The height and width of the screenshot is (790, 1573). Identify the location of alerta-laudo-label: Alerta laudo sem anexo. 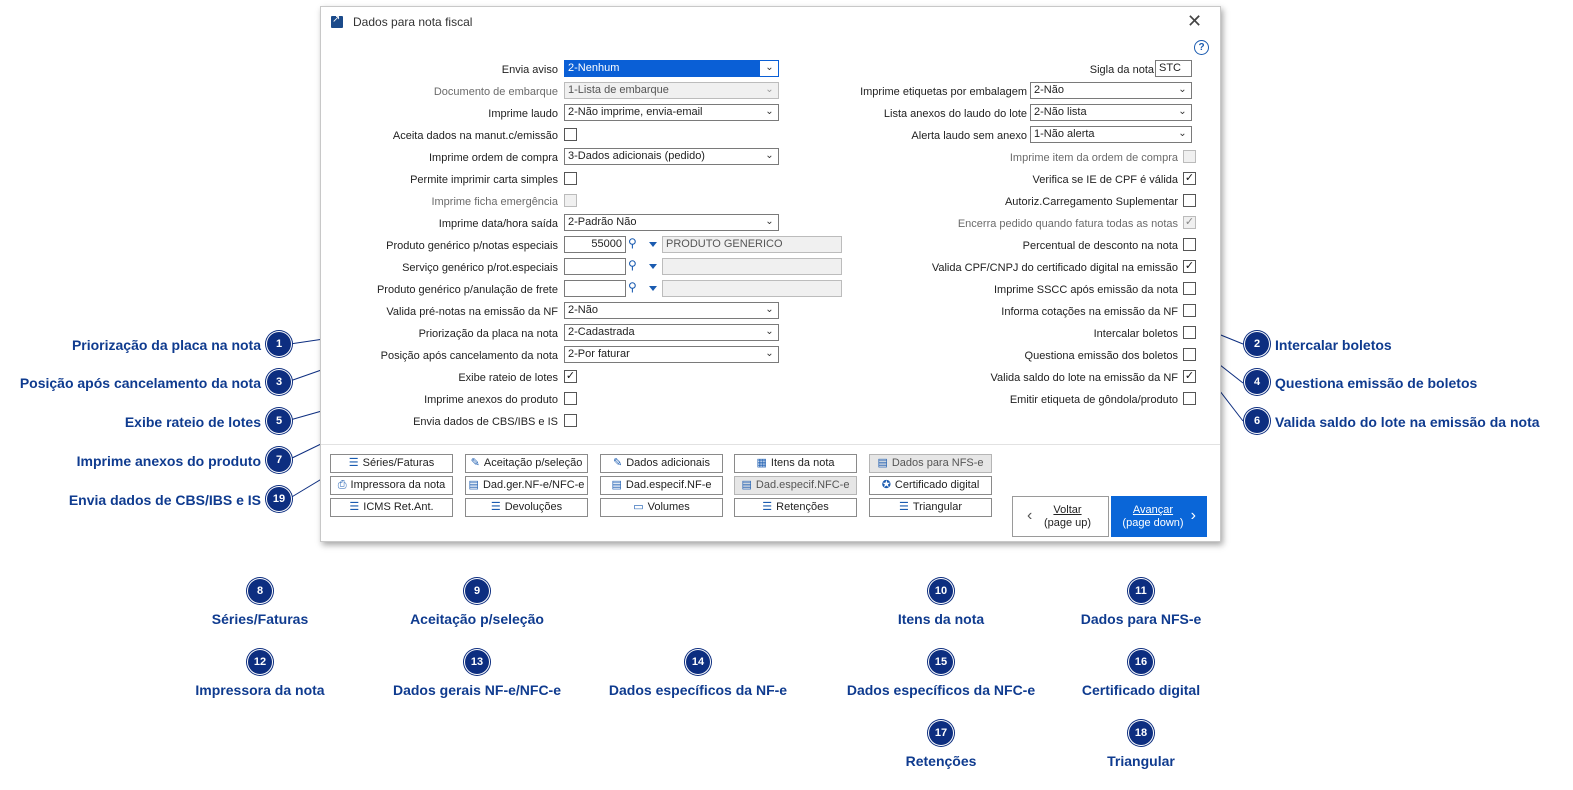
(969, 136).